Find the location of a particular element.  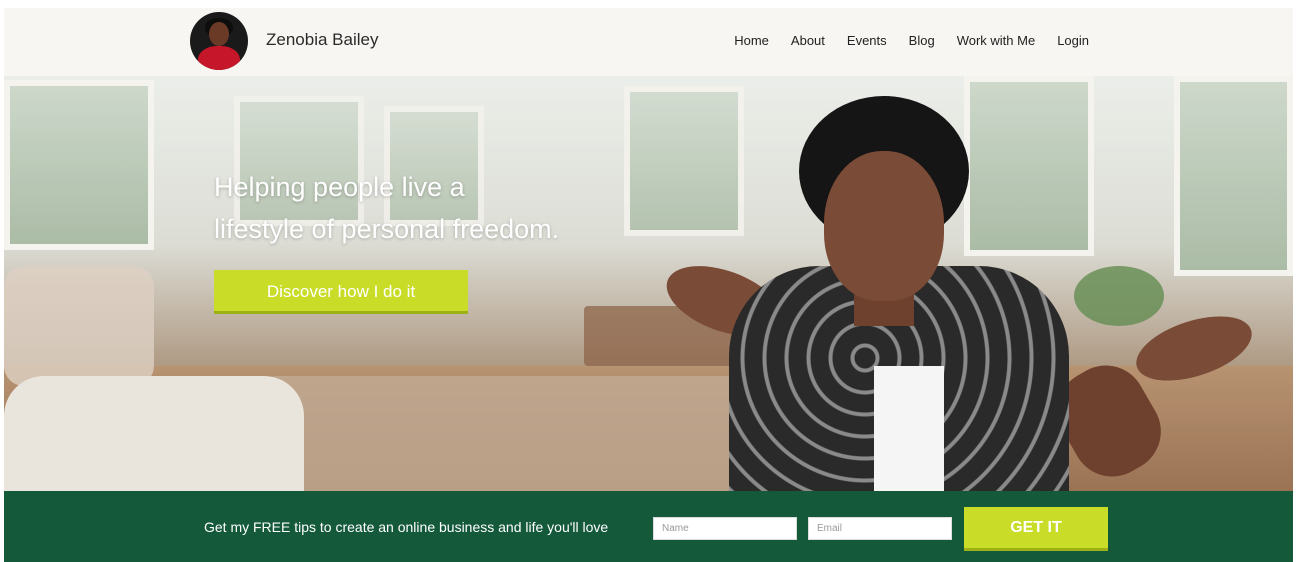

portrait-hand-right is located at coordinates (1194, 348).